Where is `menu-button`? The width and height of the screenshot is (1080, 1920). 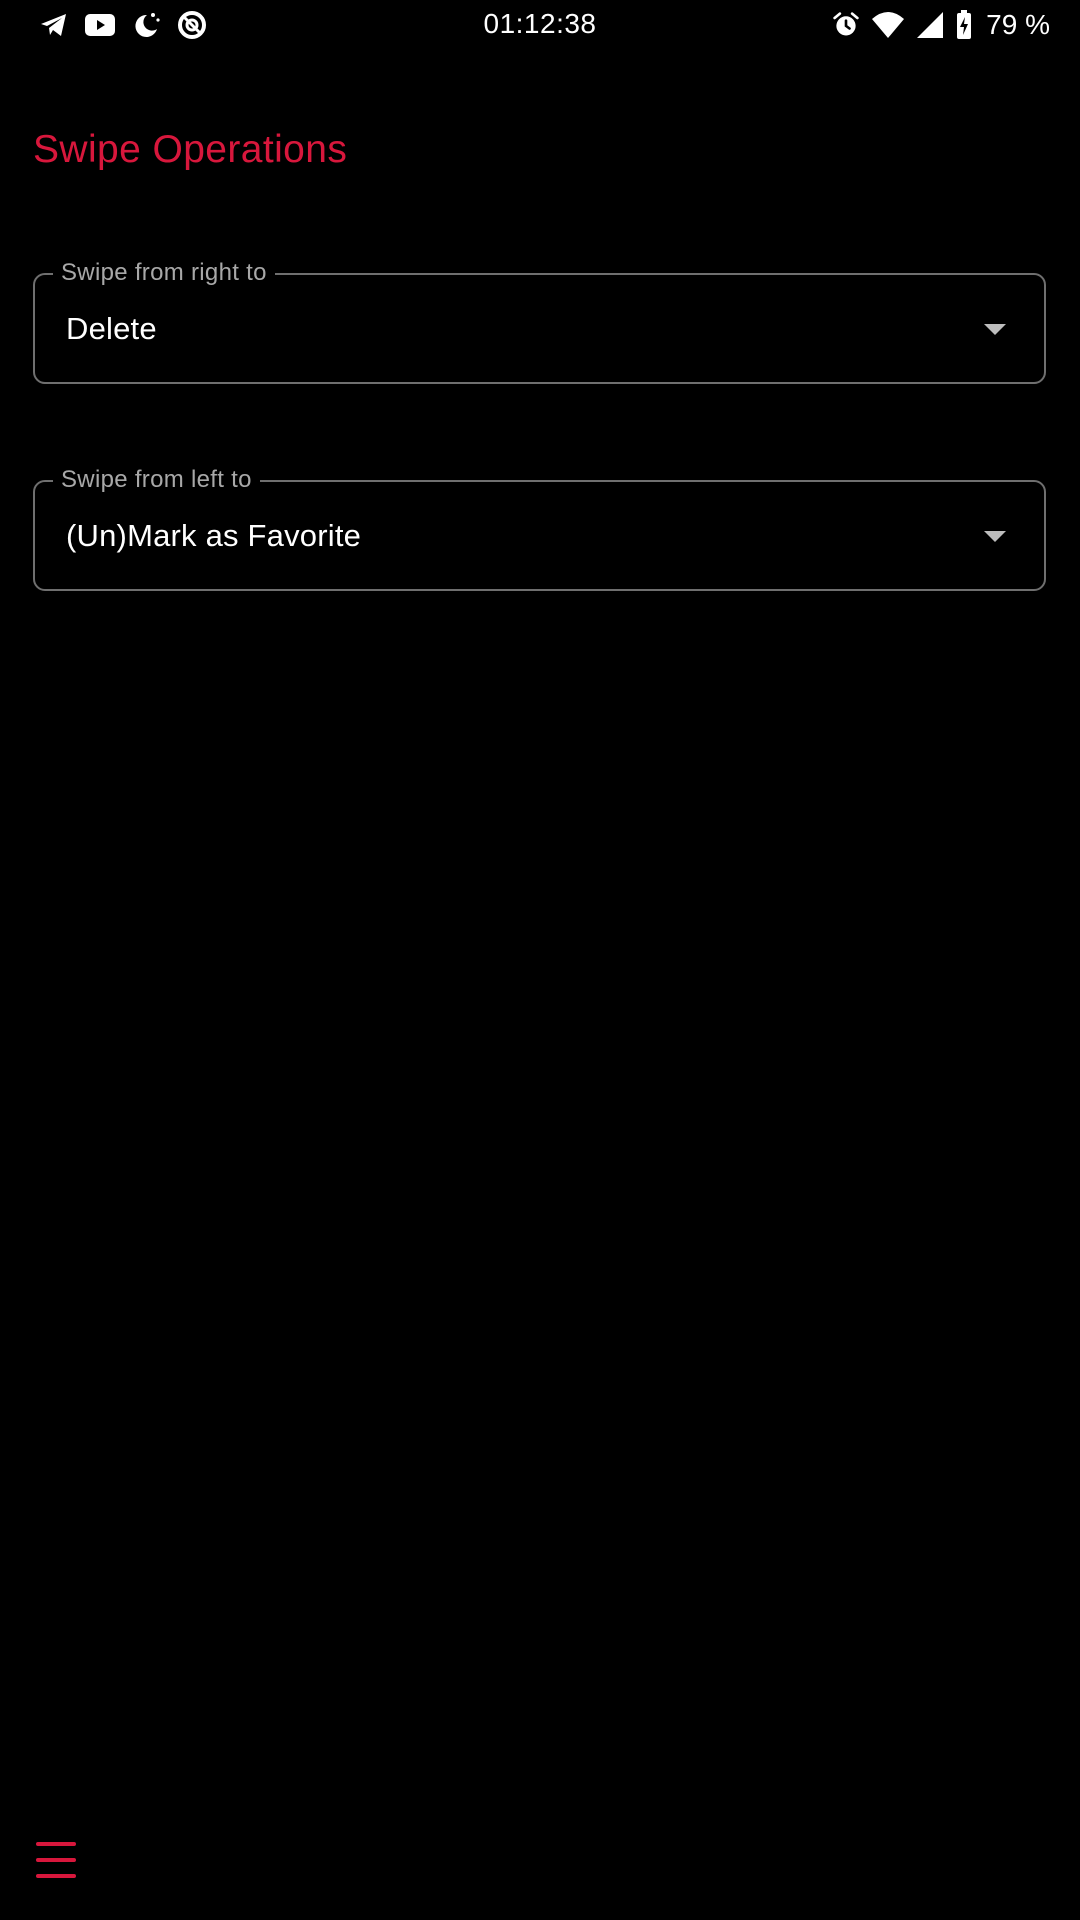 menu-button is located at coordinates (57, 1860).